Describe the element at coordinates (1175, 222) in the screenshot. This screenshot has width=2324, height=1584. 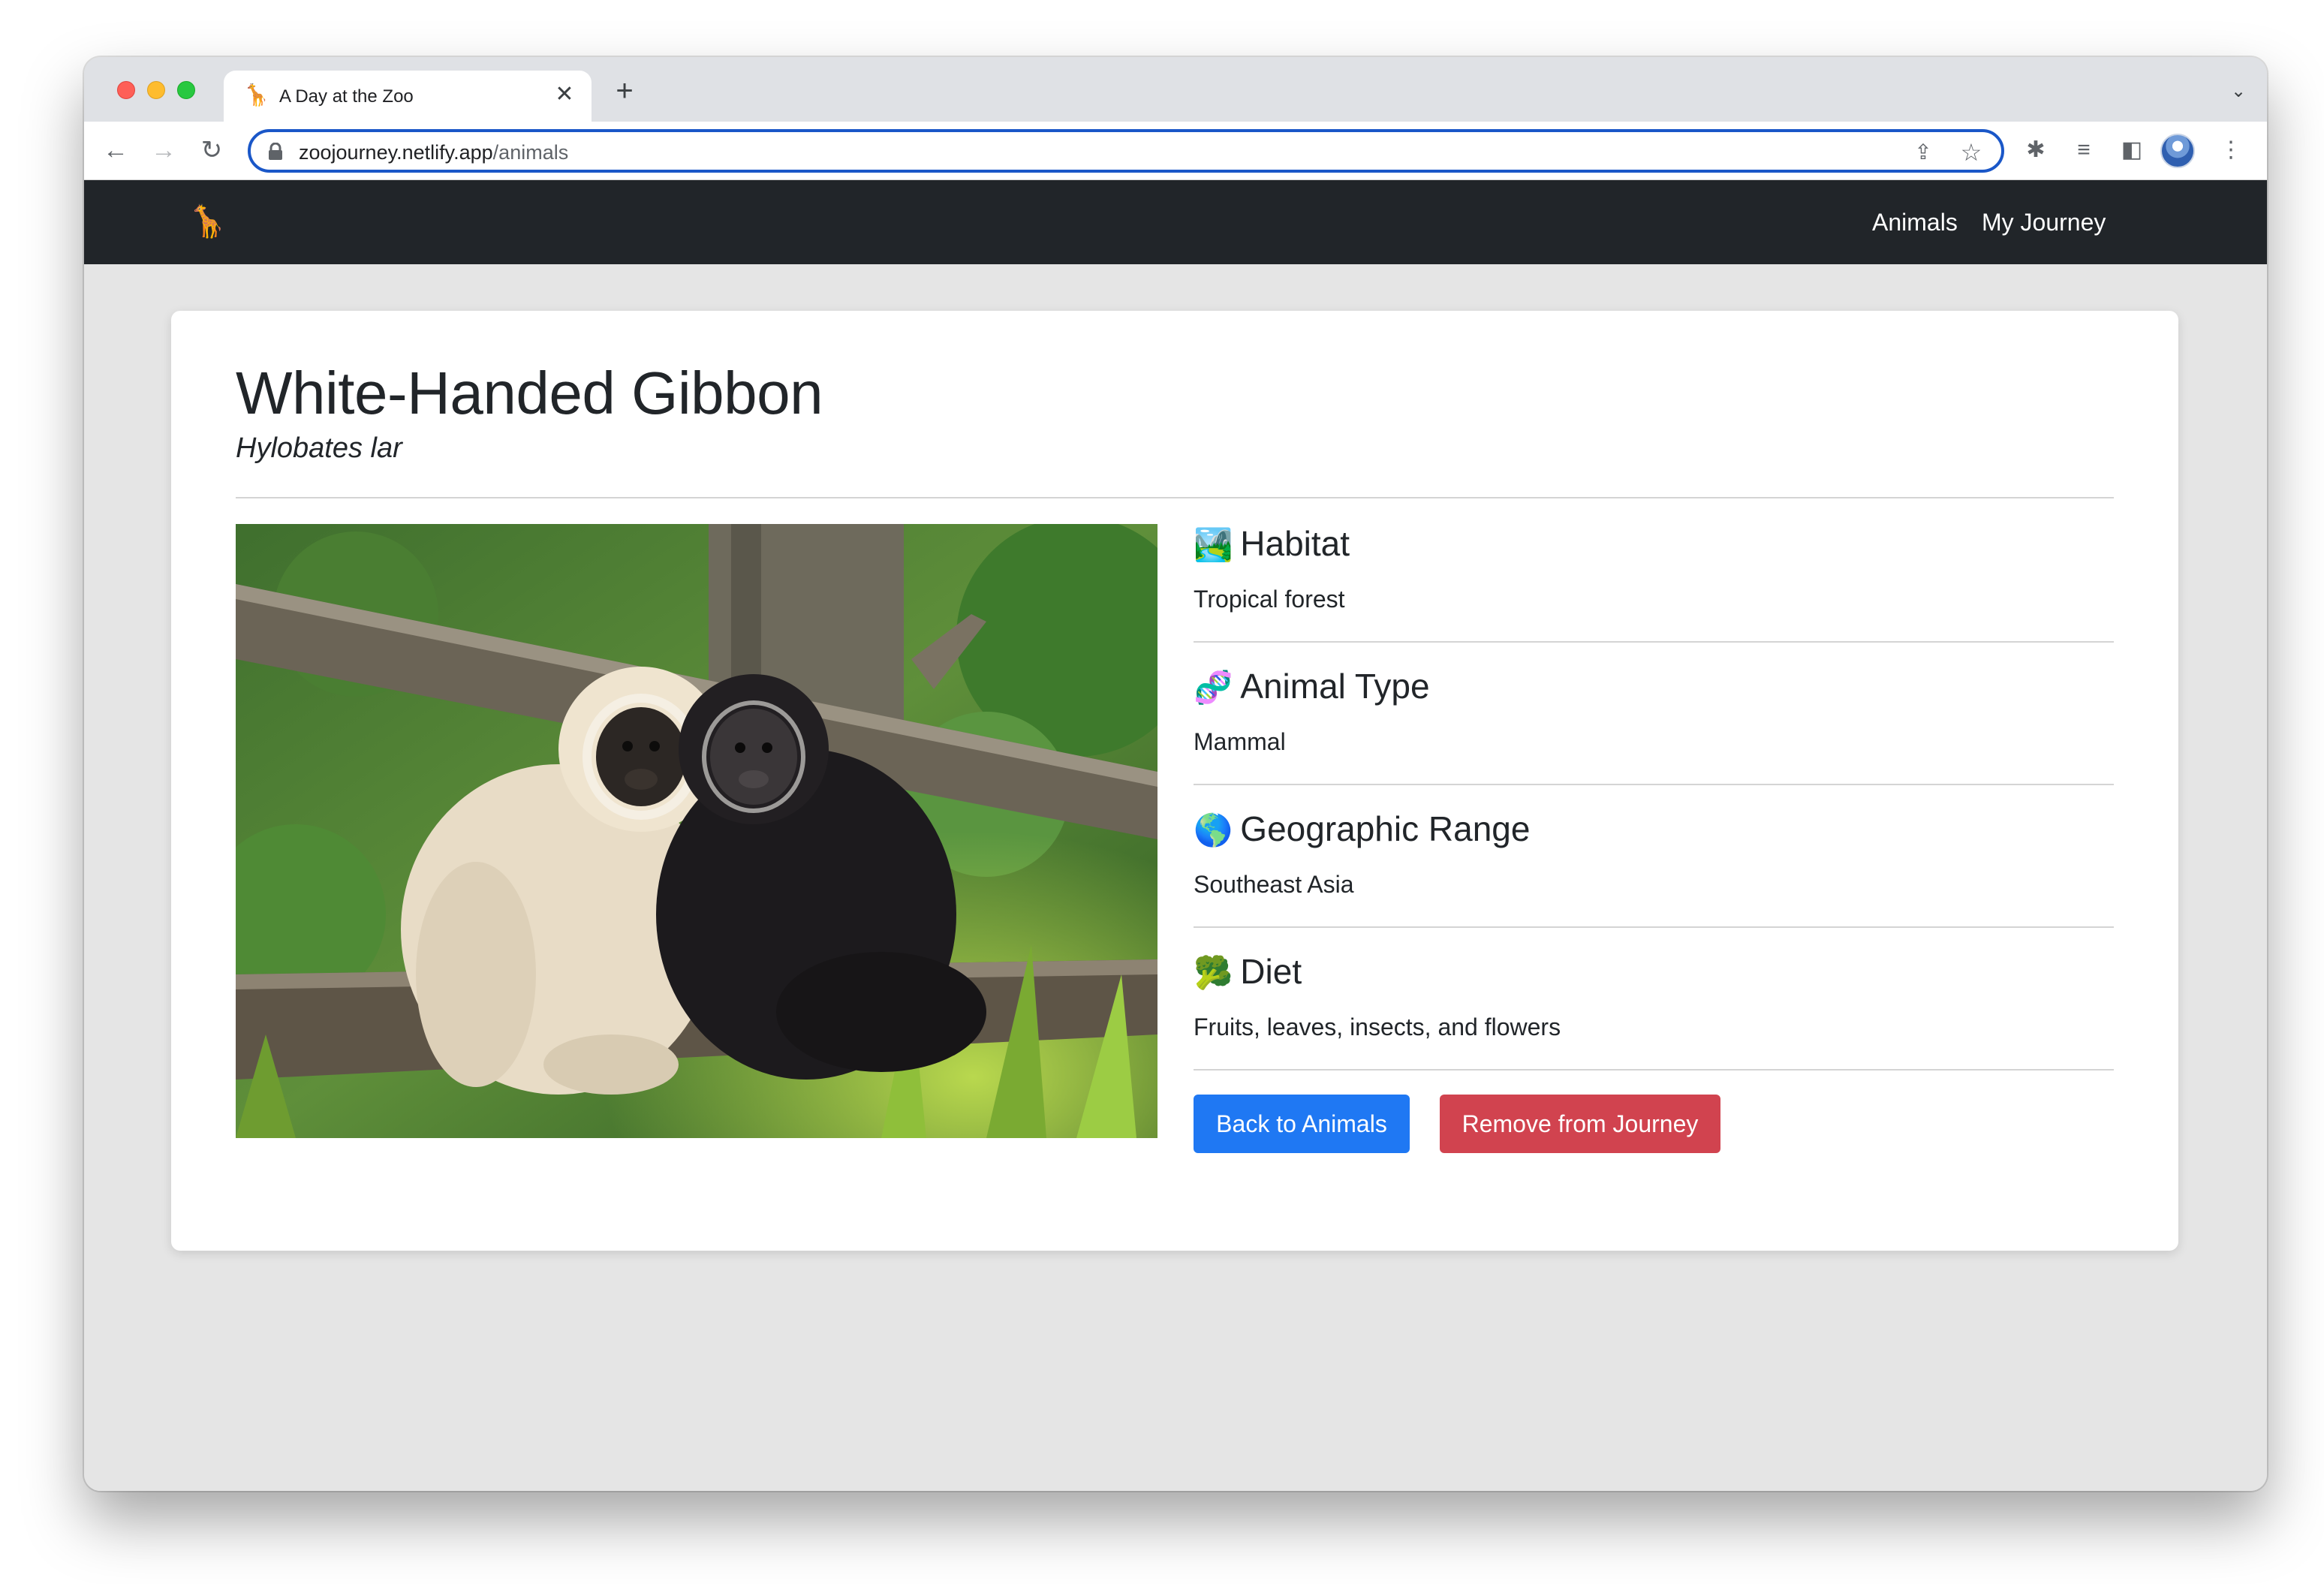
I see `site-navbar: 🦒 Animals My Journey` at that location.